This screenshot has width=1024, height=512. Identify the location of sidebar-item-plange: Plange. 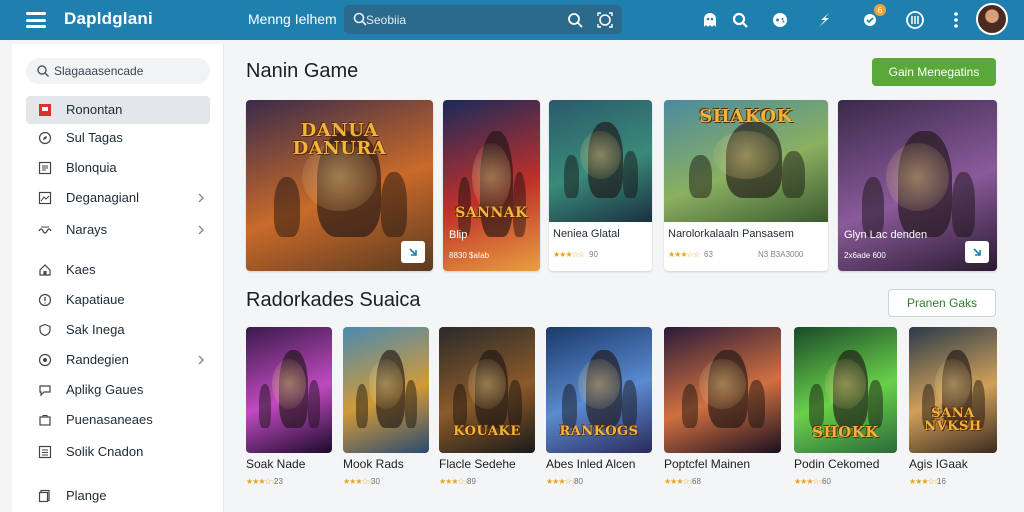
(118, 496).